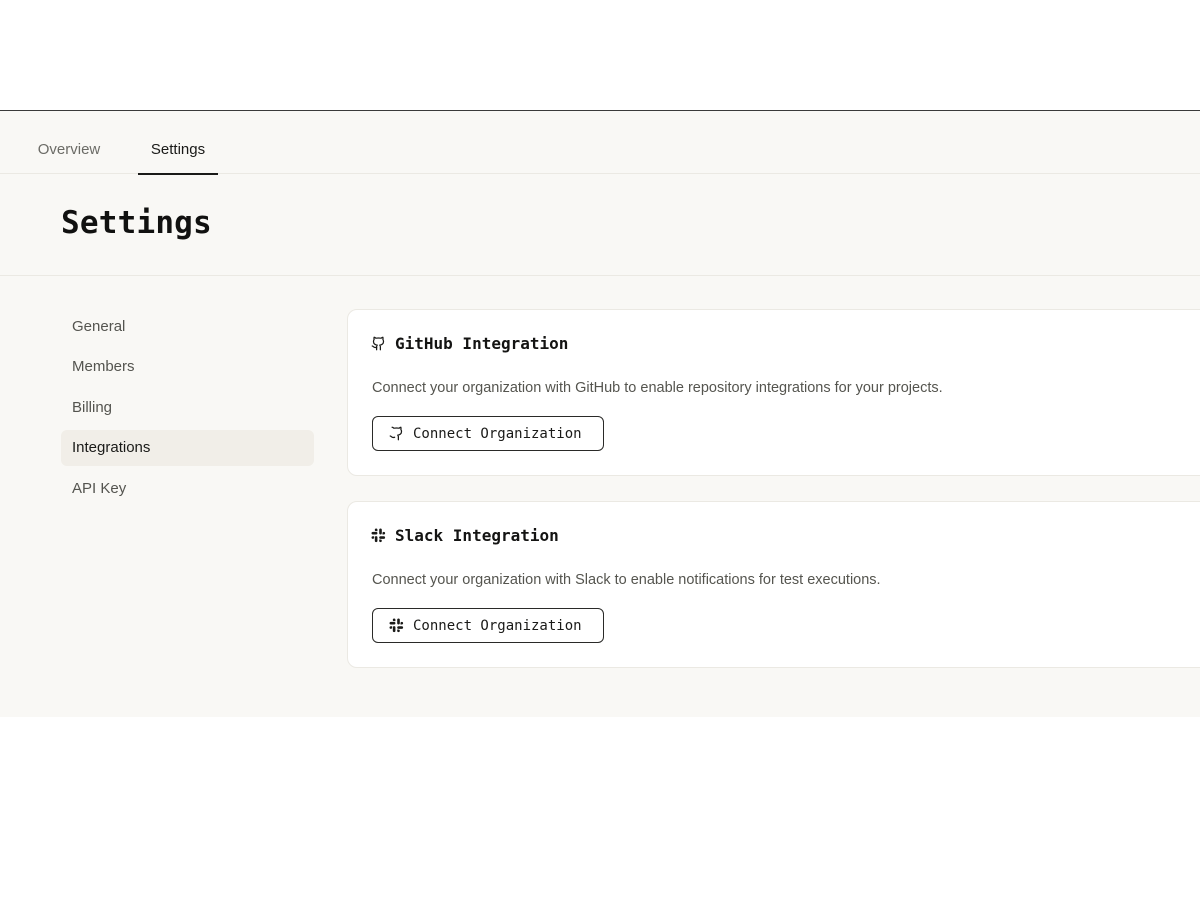 This screenshot has width=1200, height=900. Describe the element at coordinates (600, 143) in the screenshot. I see `tab-bar: Overview Settings` at that location.